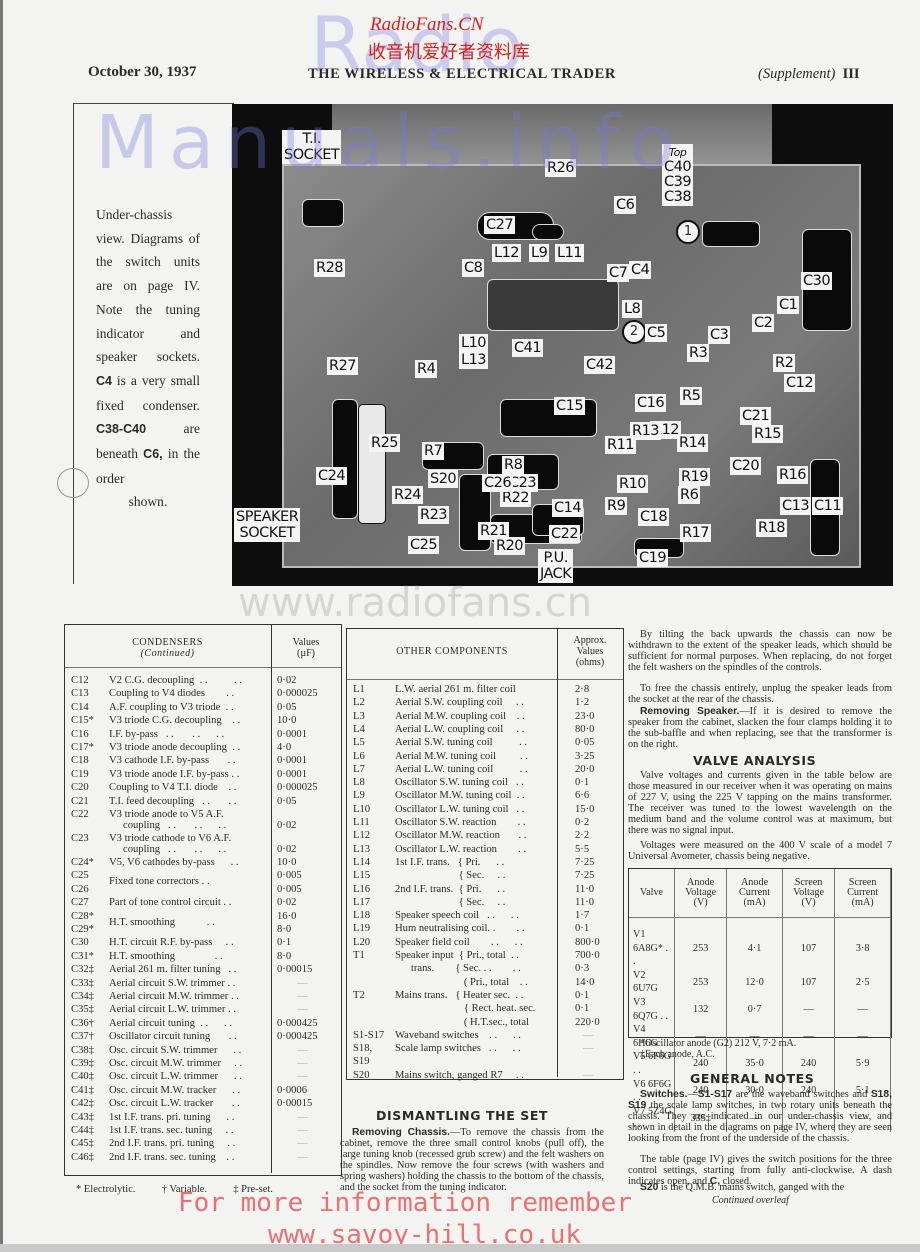 The image size is (920, 1252). What do you see at coordinates (457, 955) in the screenshot?
I see `component-description: Speaker input { Pri., total . .` at bounding box center [457, 955].